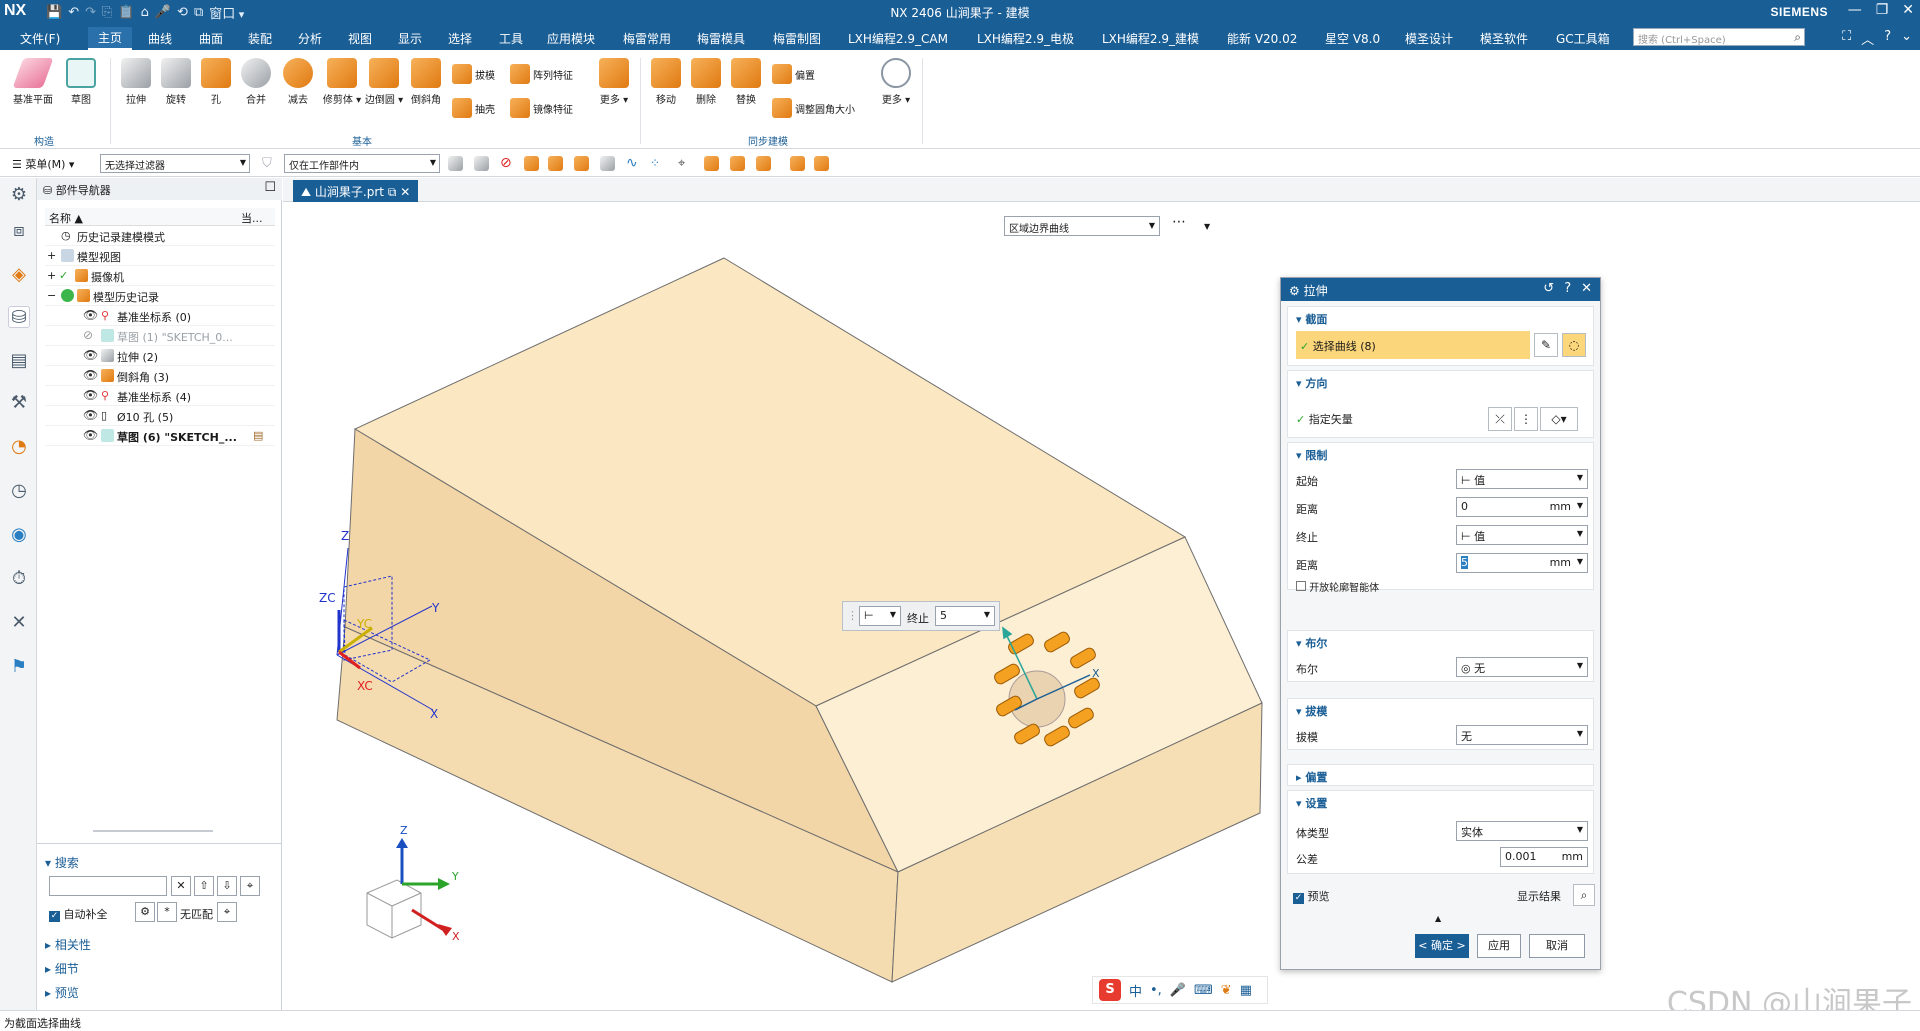 This screenshot has width=1920, height=1031. I want to click on vector-dialog-icon: ⋮, so click(1526, 419).